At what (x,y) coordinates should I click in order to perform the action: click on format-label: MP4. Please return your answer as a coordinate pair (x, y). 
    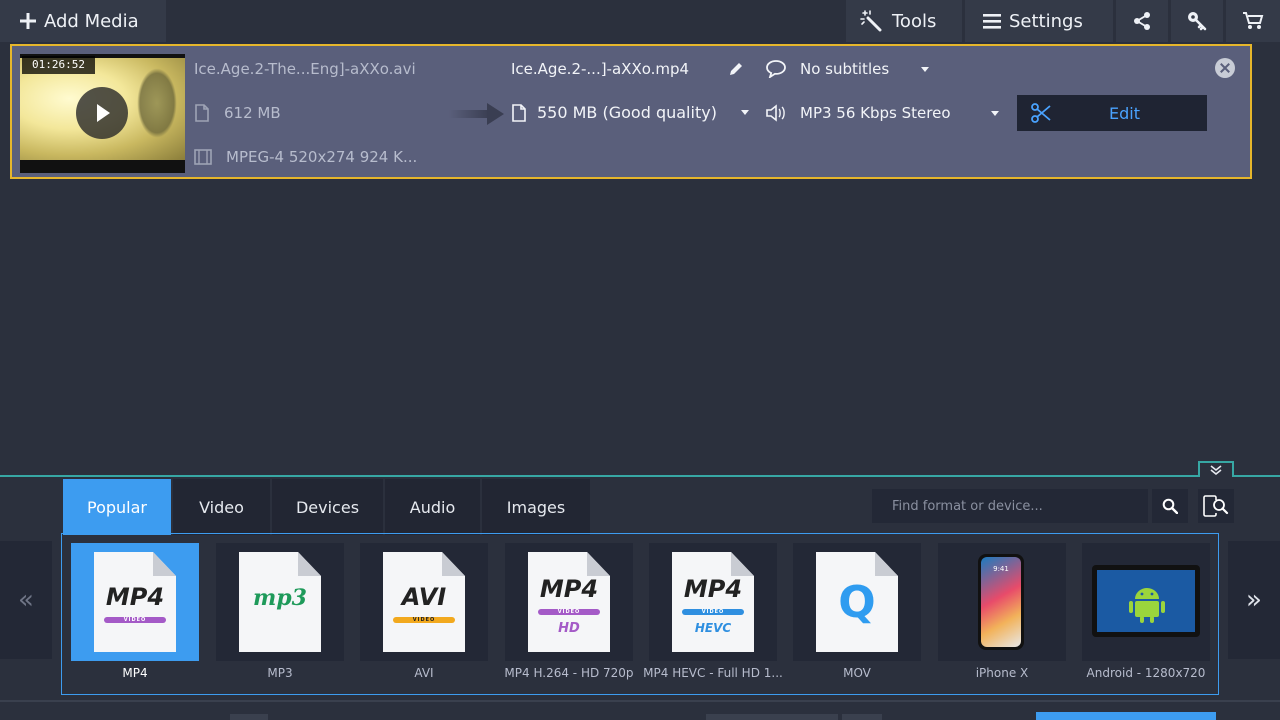
    Looking at the image, I should click on (135, 673).